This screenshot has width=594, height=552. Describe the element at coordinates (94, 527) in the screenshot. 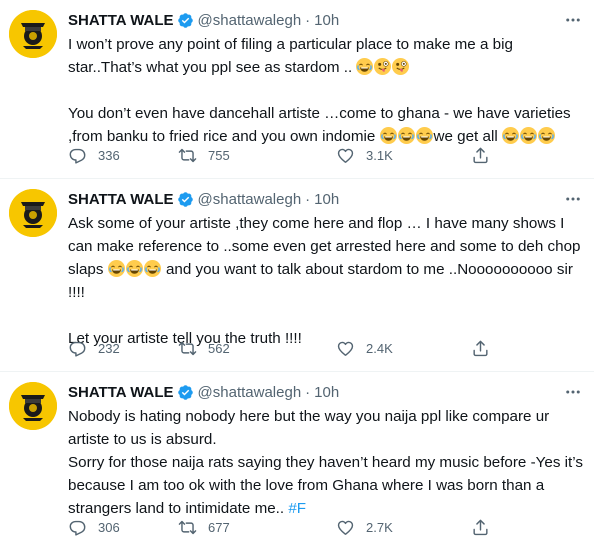

I see `reply-button: 306` at that location.